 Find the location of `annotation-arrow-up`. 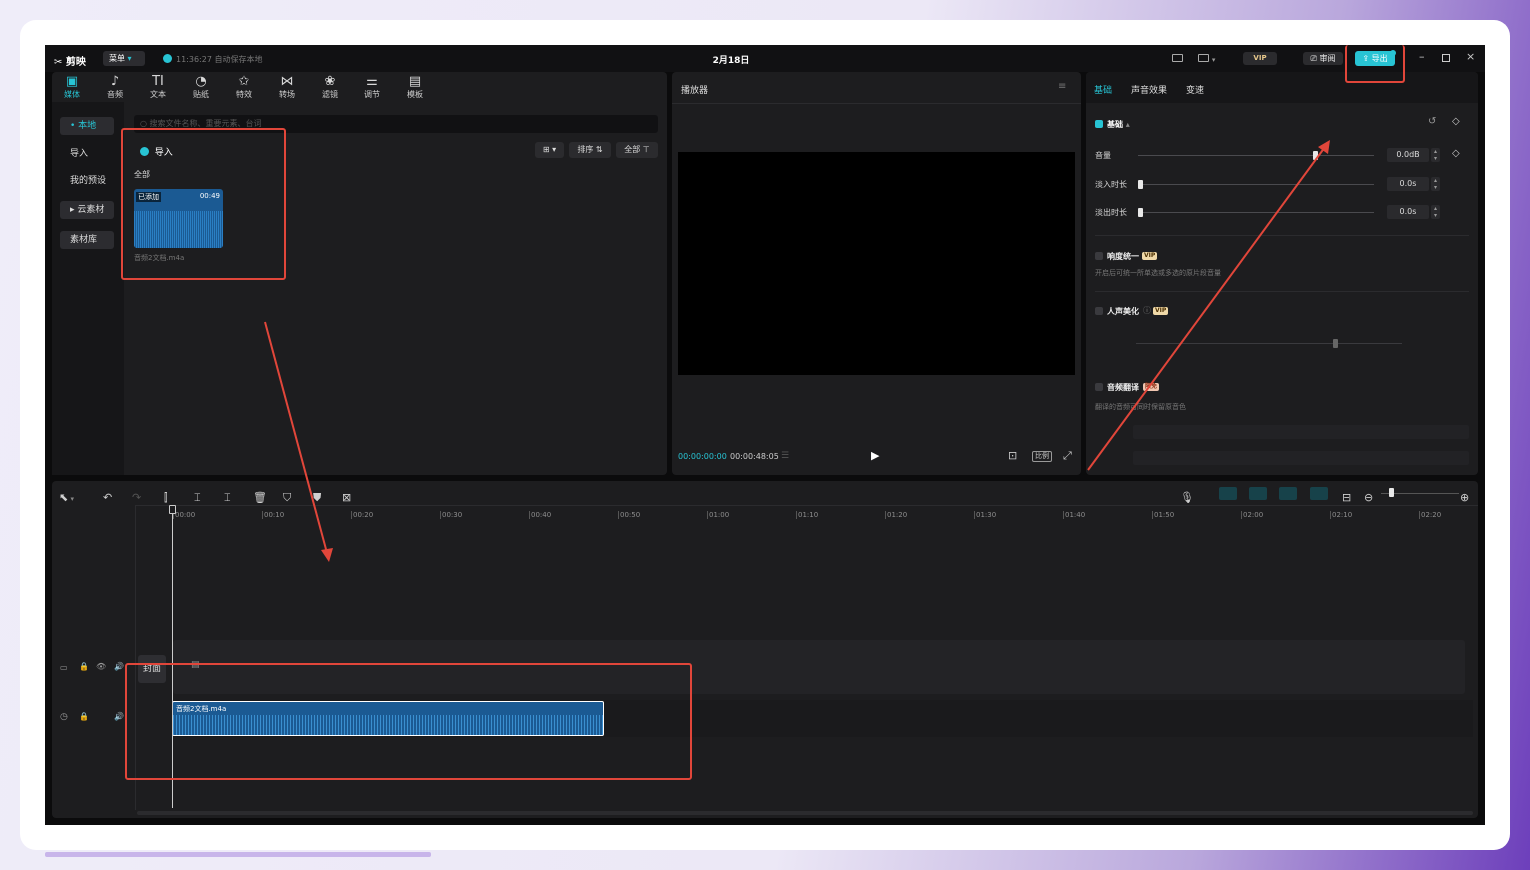

annotation-arrow-up is located at coordinates (1206, 308).